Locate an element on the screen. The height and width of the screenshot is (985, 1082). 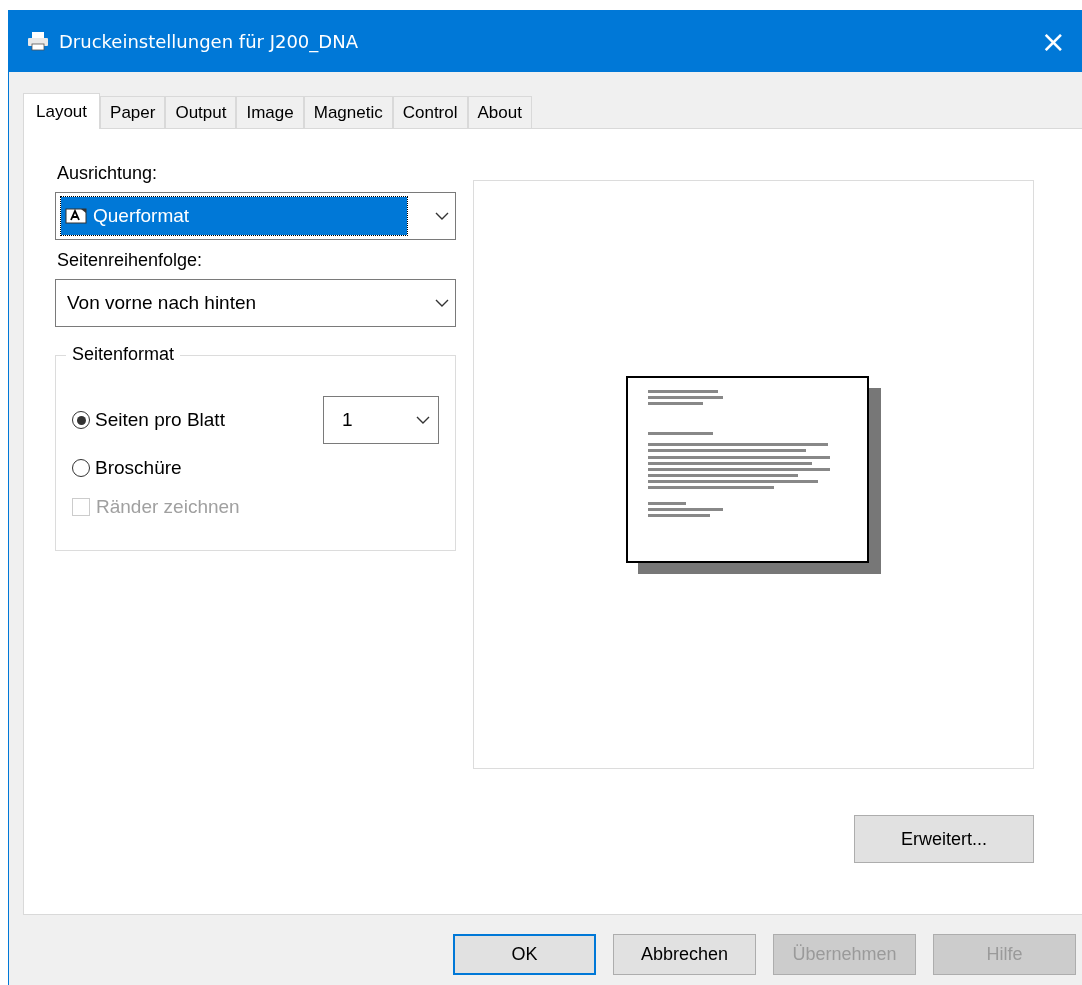
orientation-dropdown: Querformat is located at coordinates (255, 216).